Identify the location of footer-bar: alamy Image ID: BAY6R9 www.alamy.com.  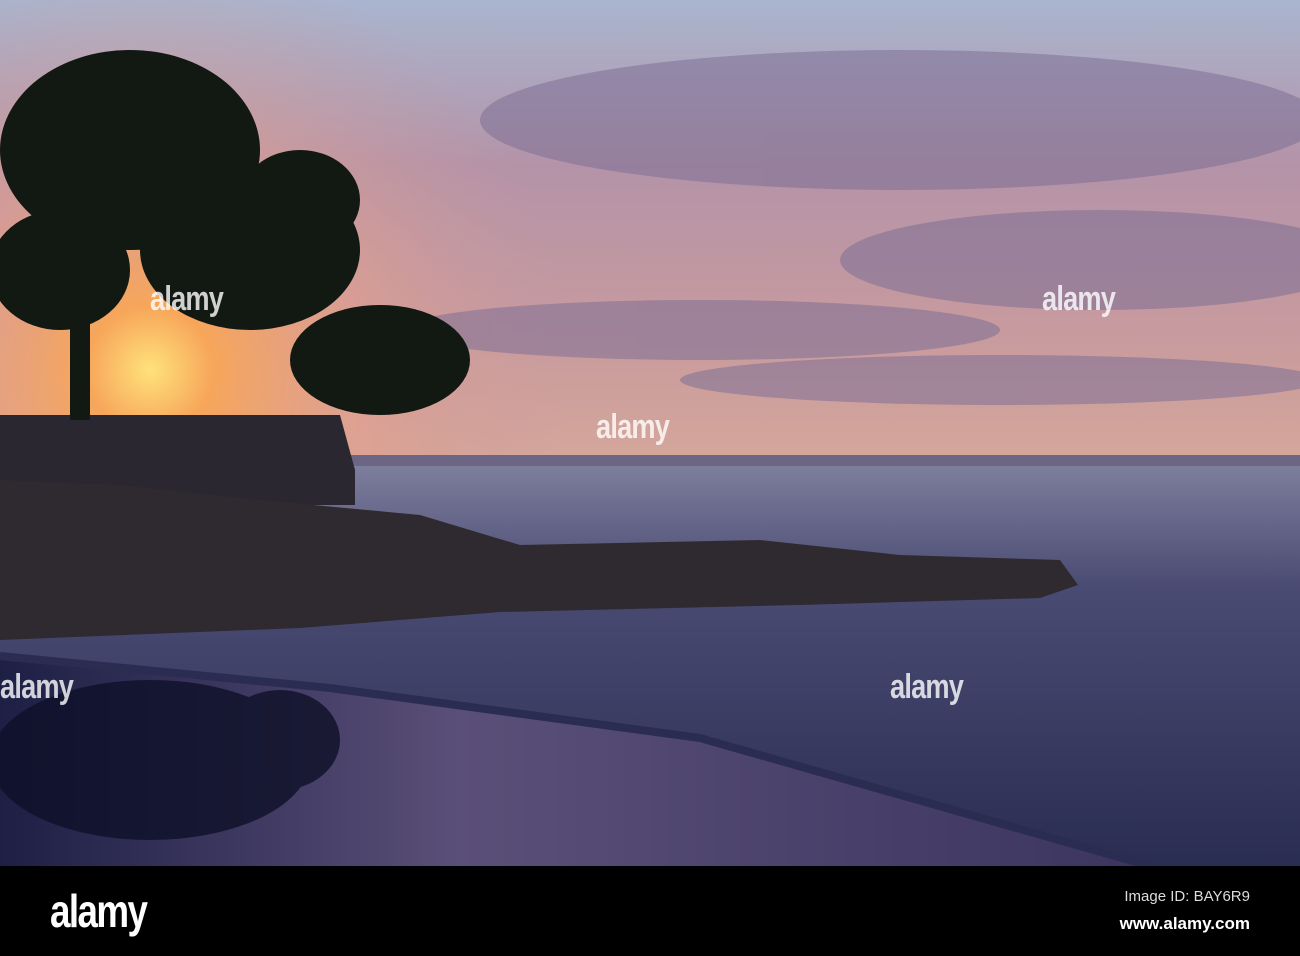
(650, 911).